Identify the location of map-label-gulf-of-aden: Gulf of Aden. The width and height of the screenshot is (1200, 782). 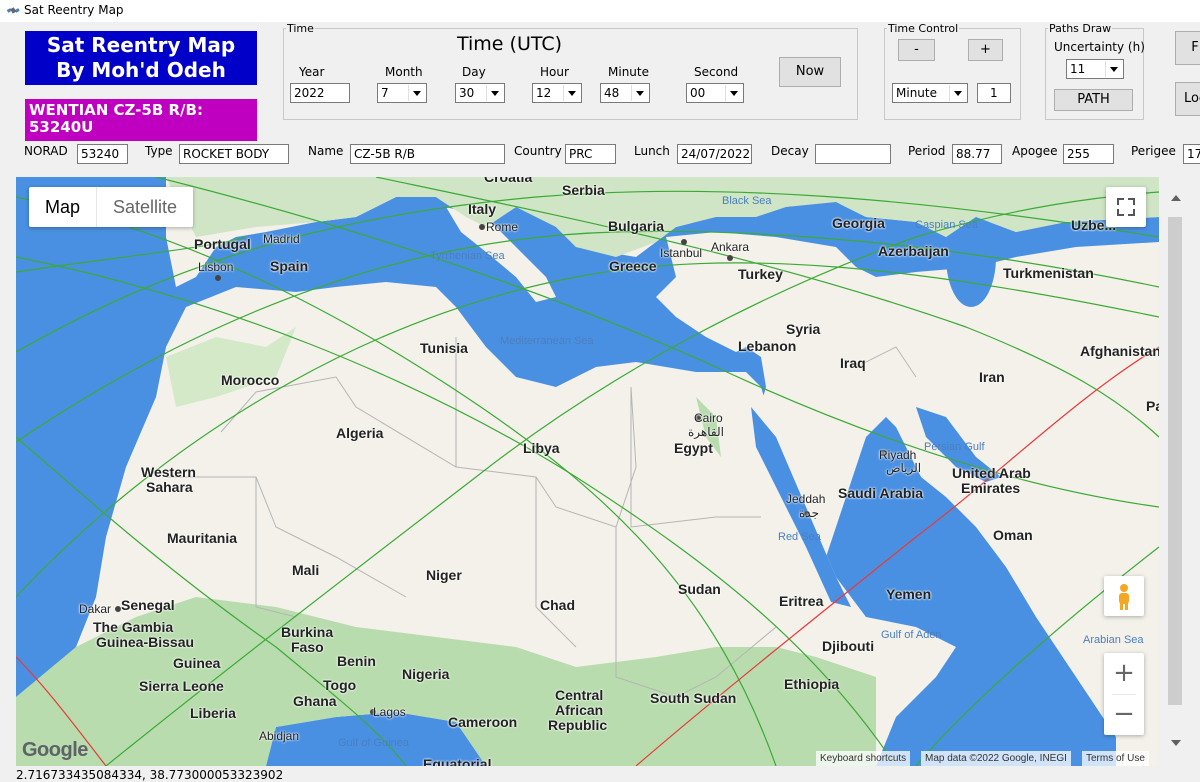
(911, 635).